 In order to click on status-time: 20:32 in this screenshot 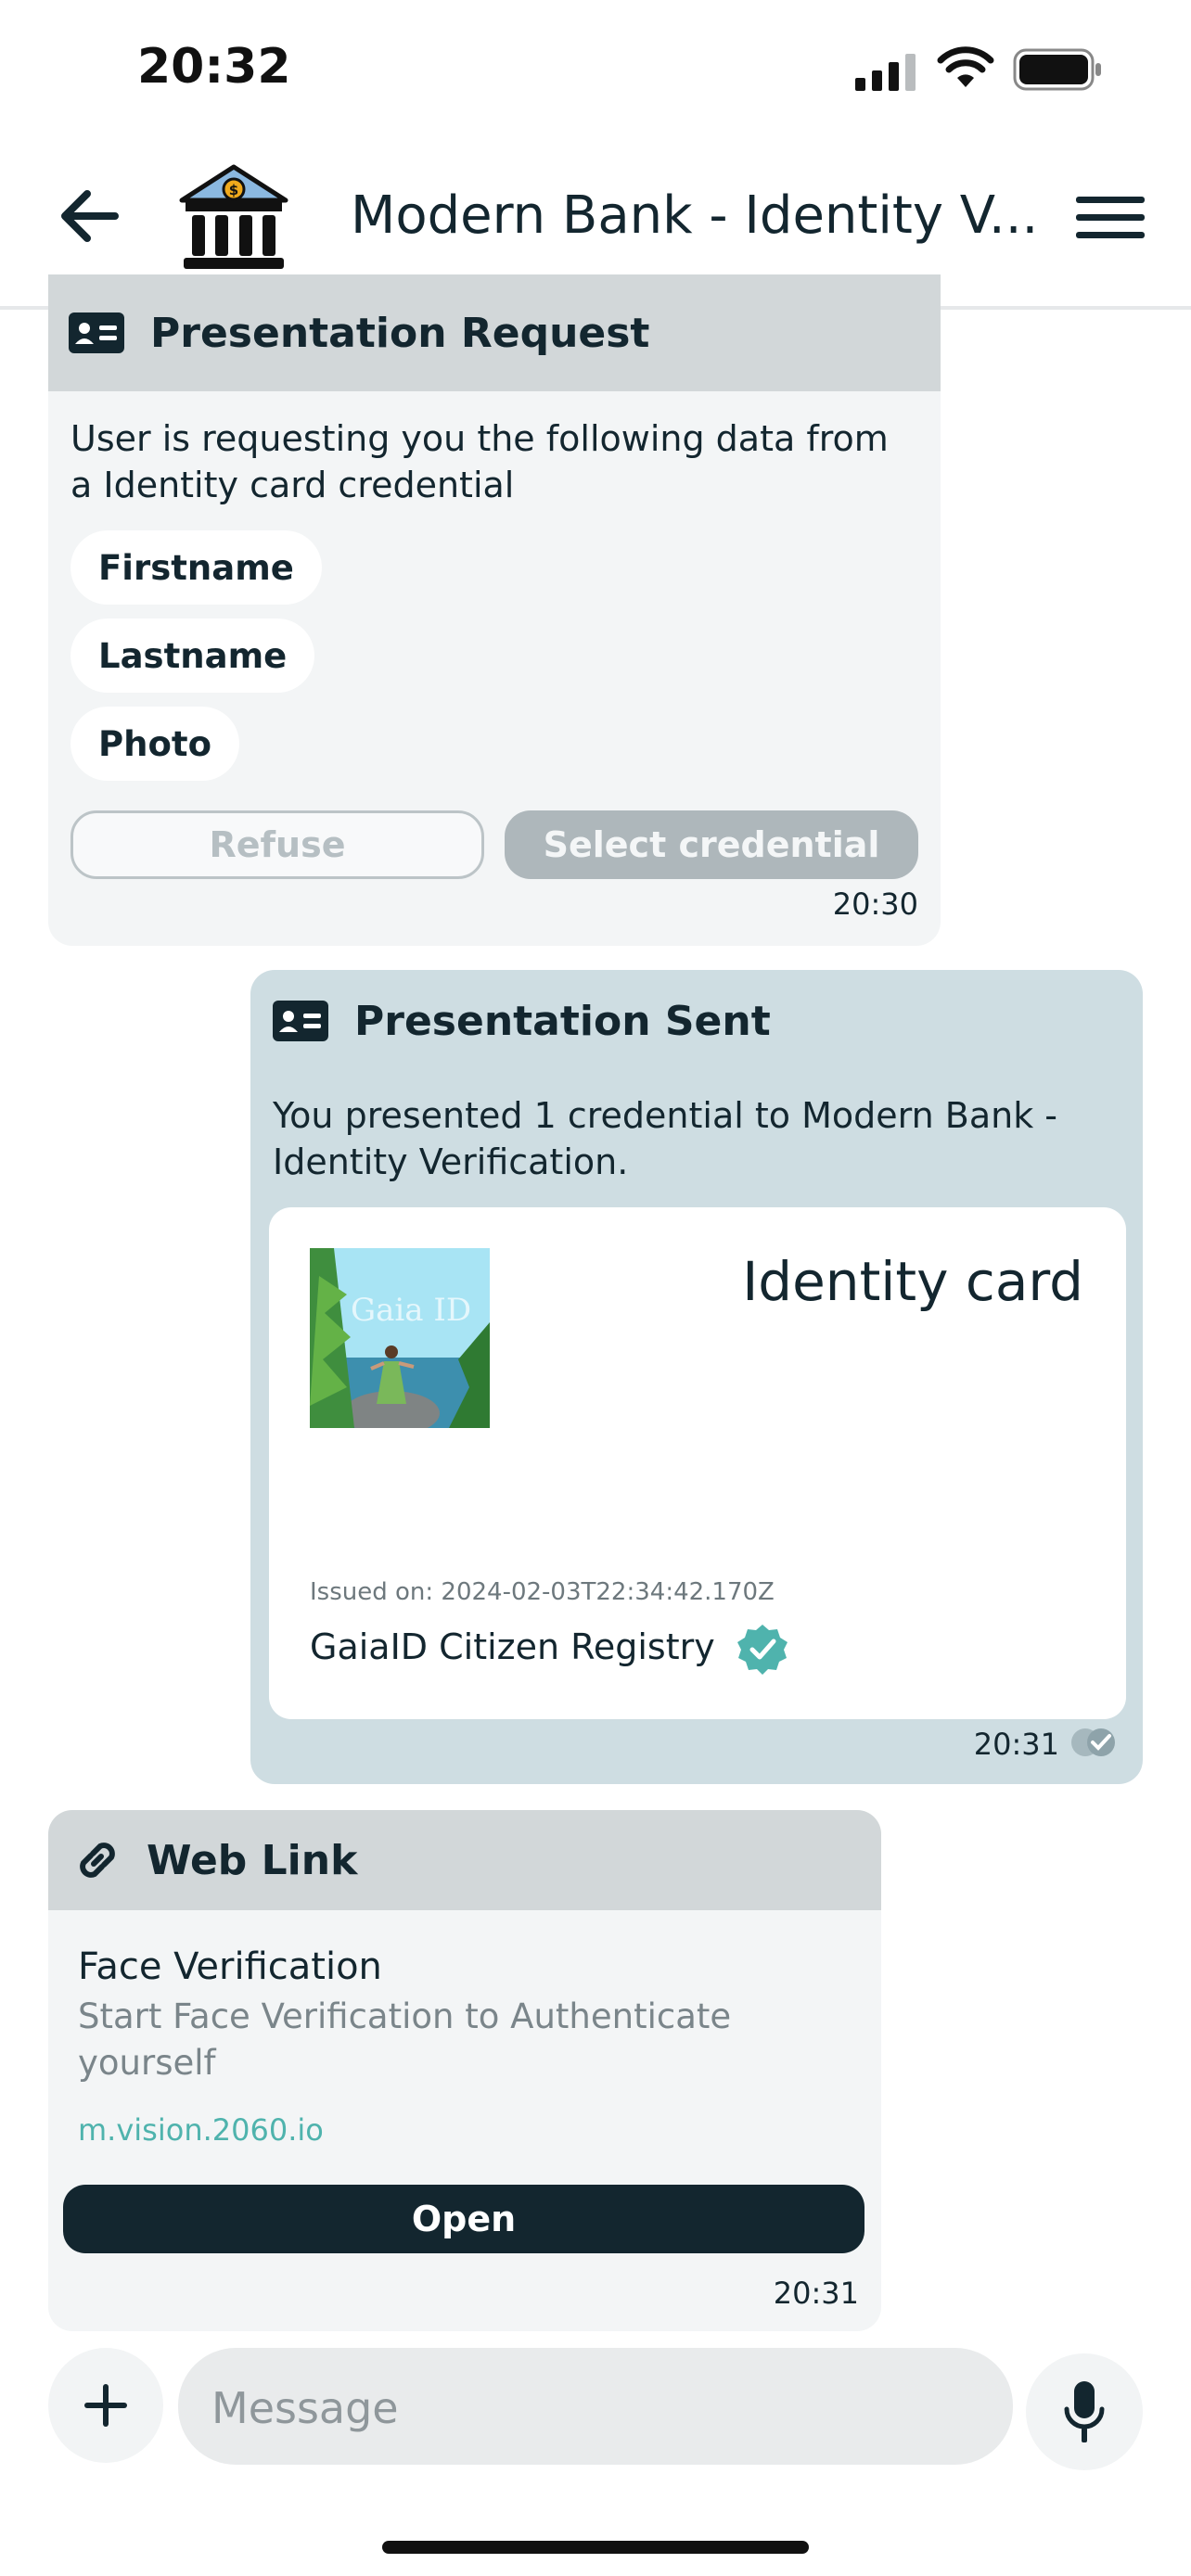, I will do `click(214, 67)`.